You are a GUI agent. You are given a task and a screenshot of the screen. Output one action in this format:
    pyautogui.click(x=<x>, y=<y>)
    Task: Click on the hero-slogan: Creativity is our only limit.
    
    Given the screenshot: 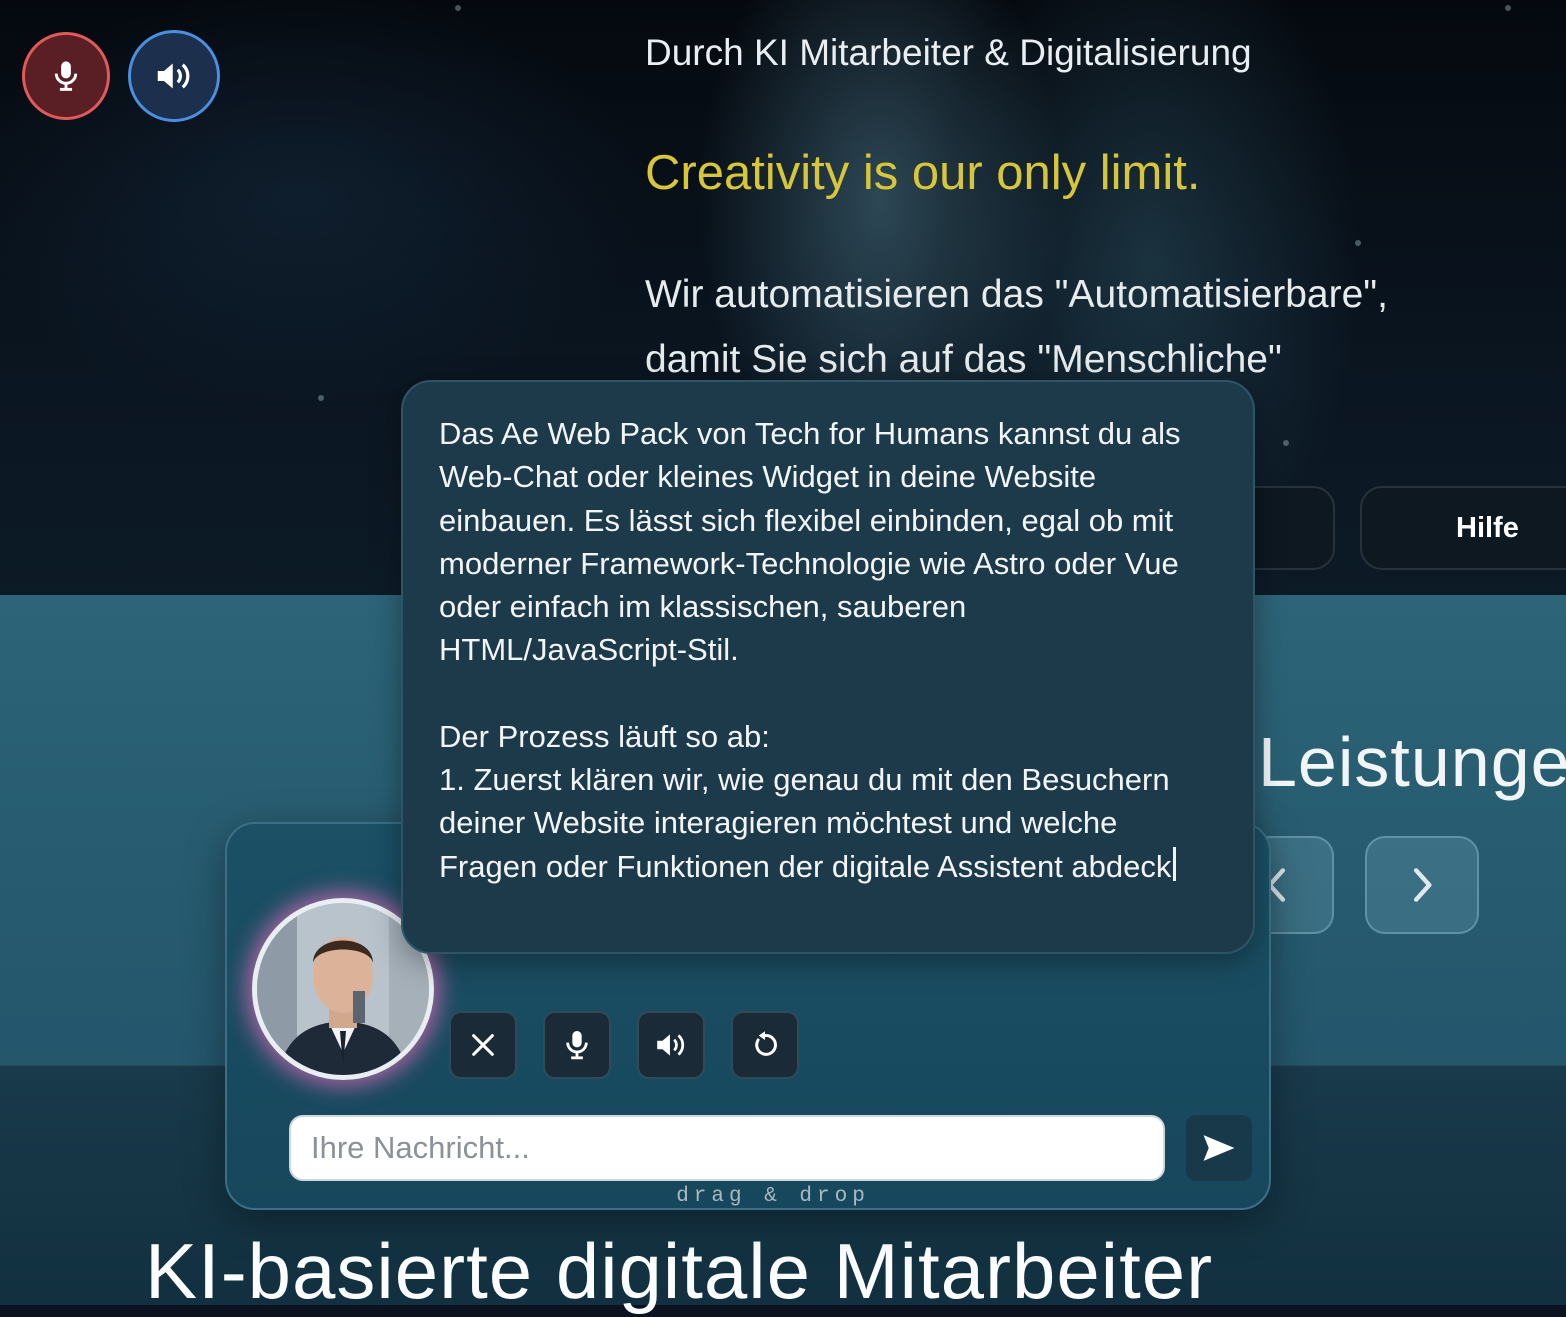 What is the action you would take?
    pyautogui.click(x=923, y=173)
    